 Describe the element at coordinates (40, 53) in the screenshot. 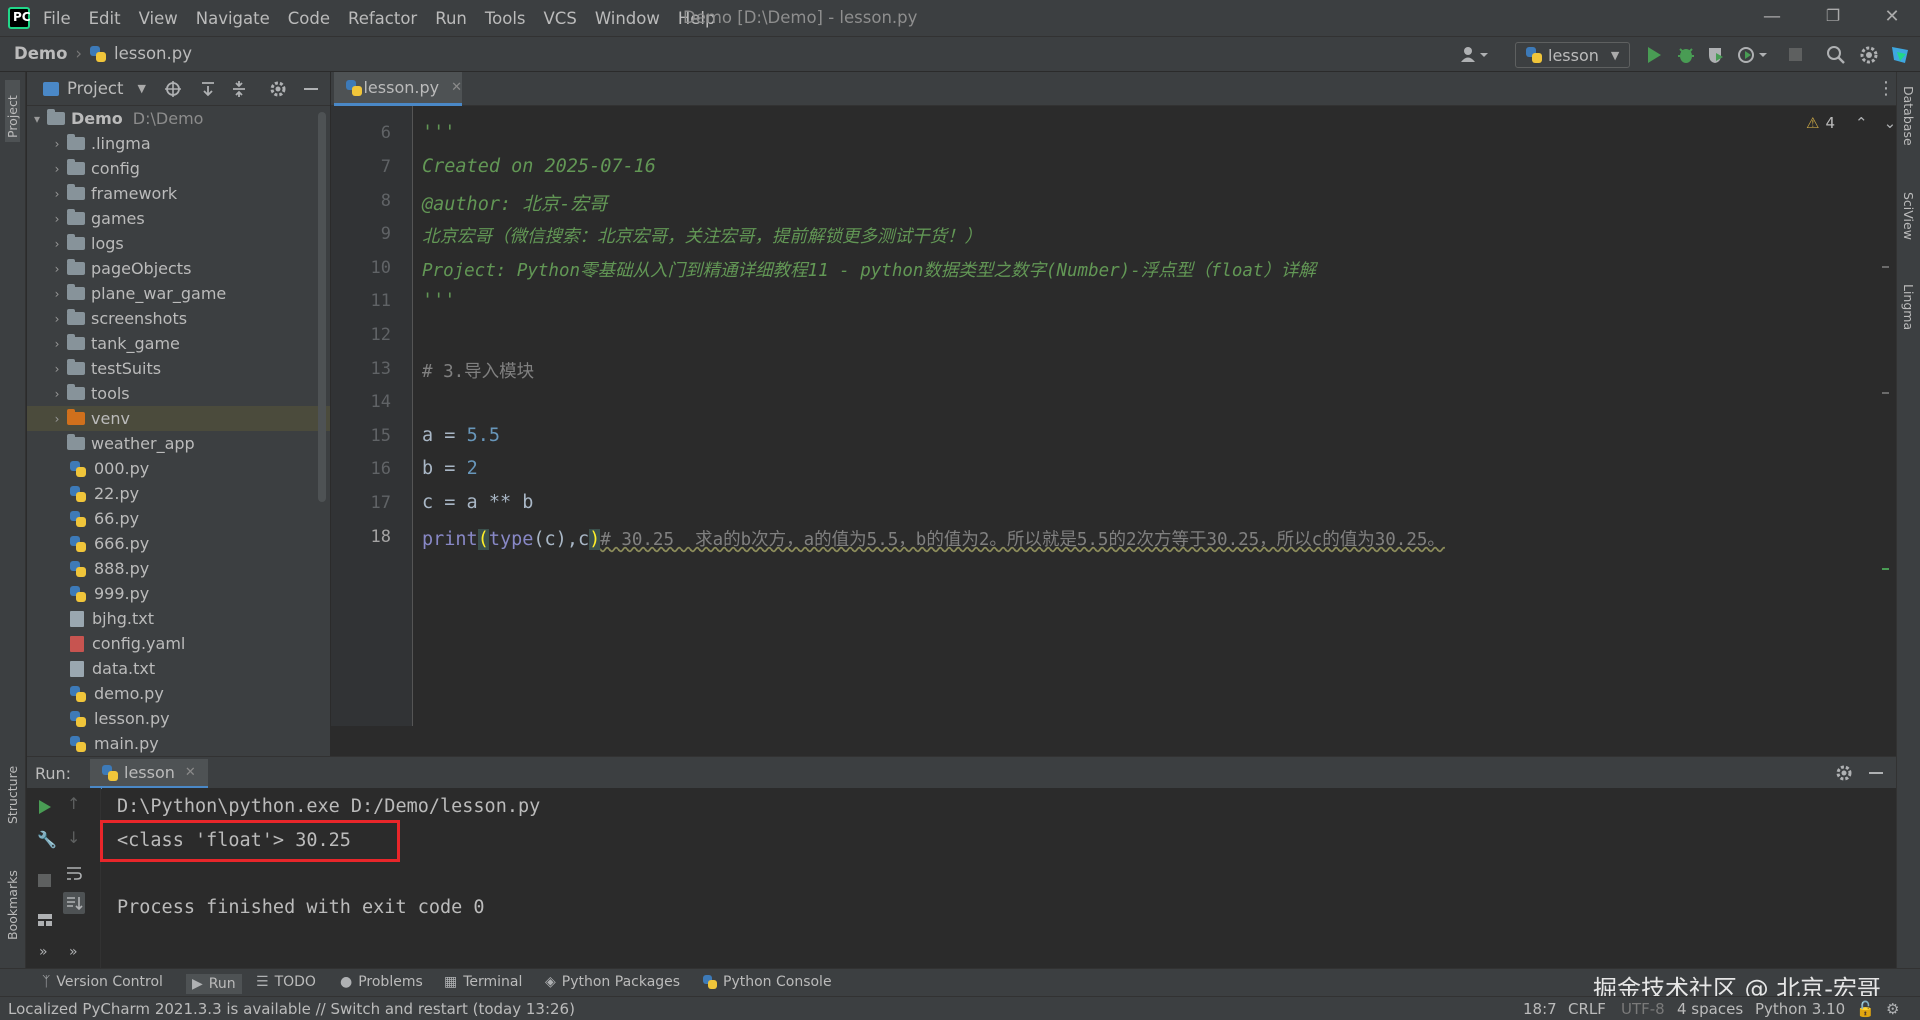

I see `breadcrumb-project: Demo` at that location.